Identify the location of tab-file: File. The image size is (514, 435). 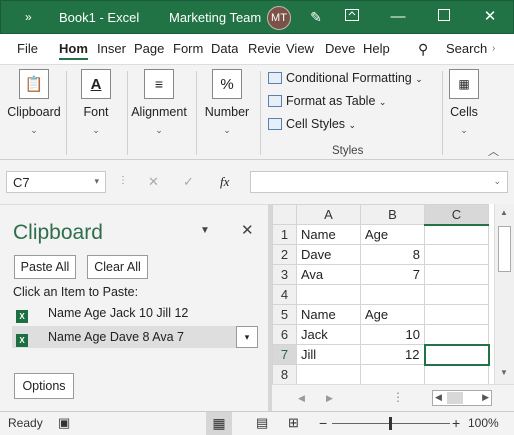
(27, 48).